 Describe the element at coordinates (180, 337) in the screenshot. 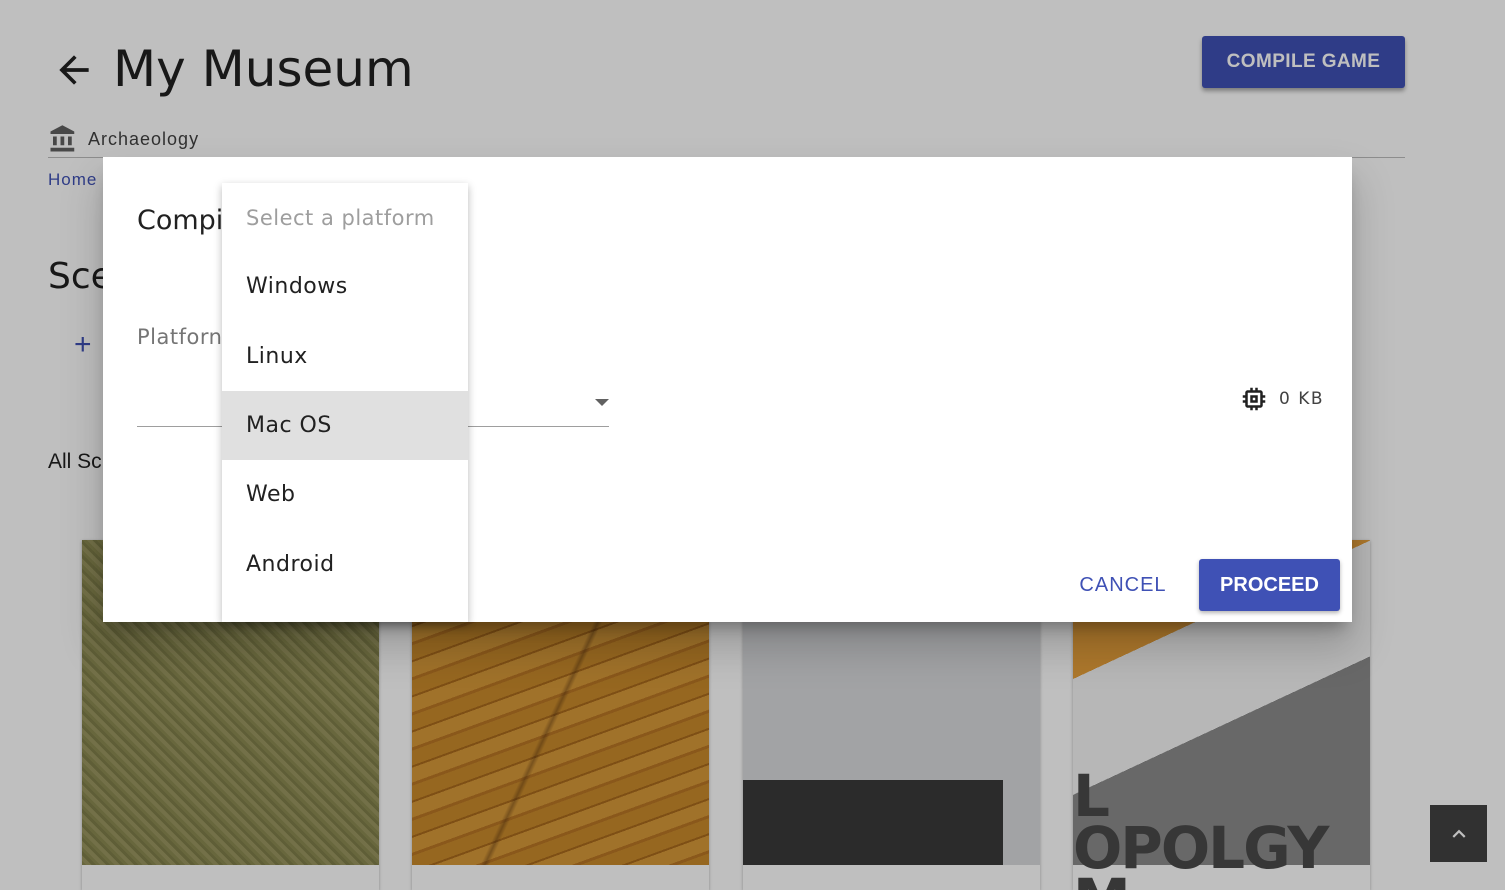

I see `platform-label: Platforn` at that location.